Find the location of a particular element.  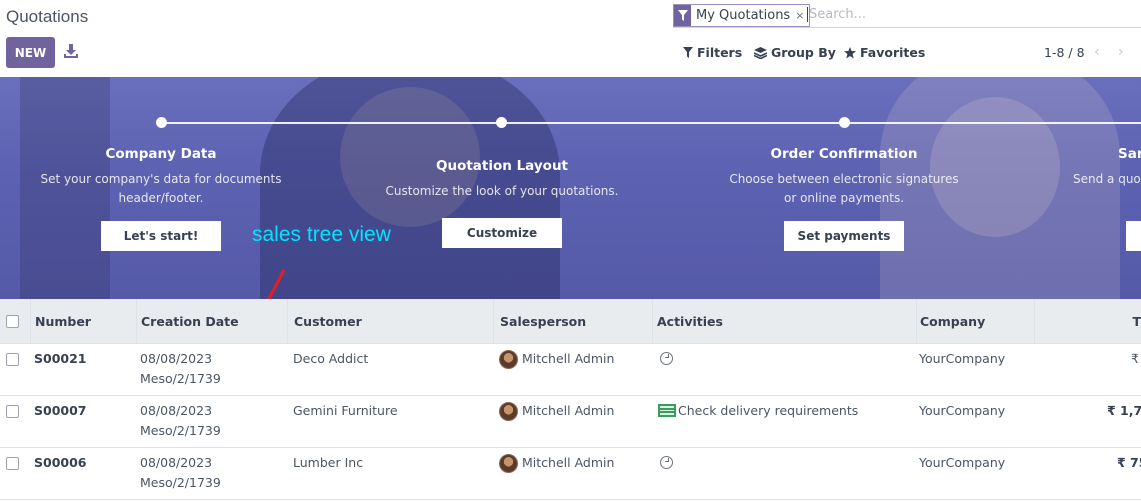

step-title-company-data: Company Data is located at coordinates (161, 154).